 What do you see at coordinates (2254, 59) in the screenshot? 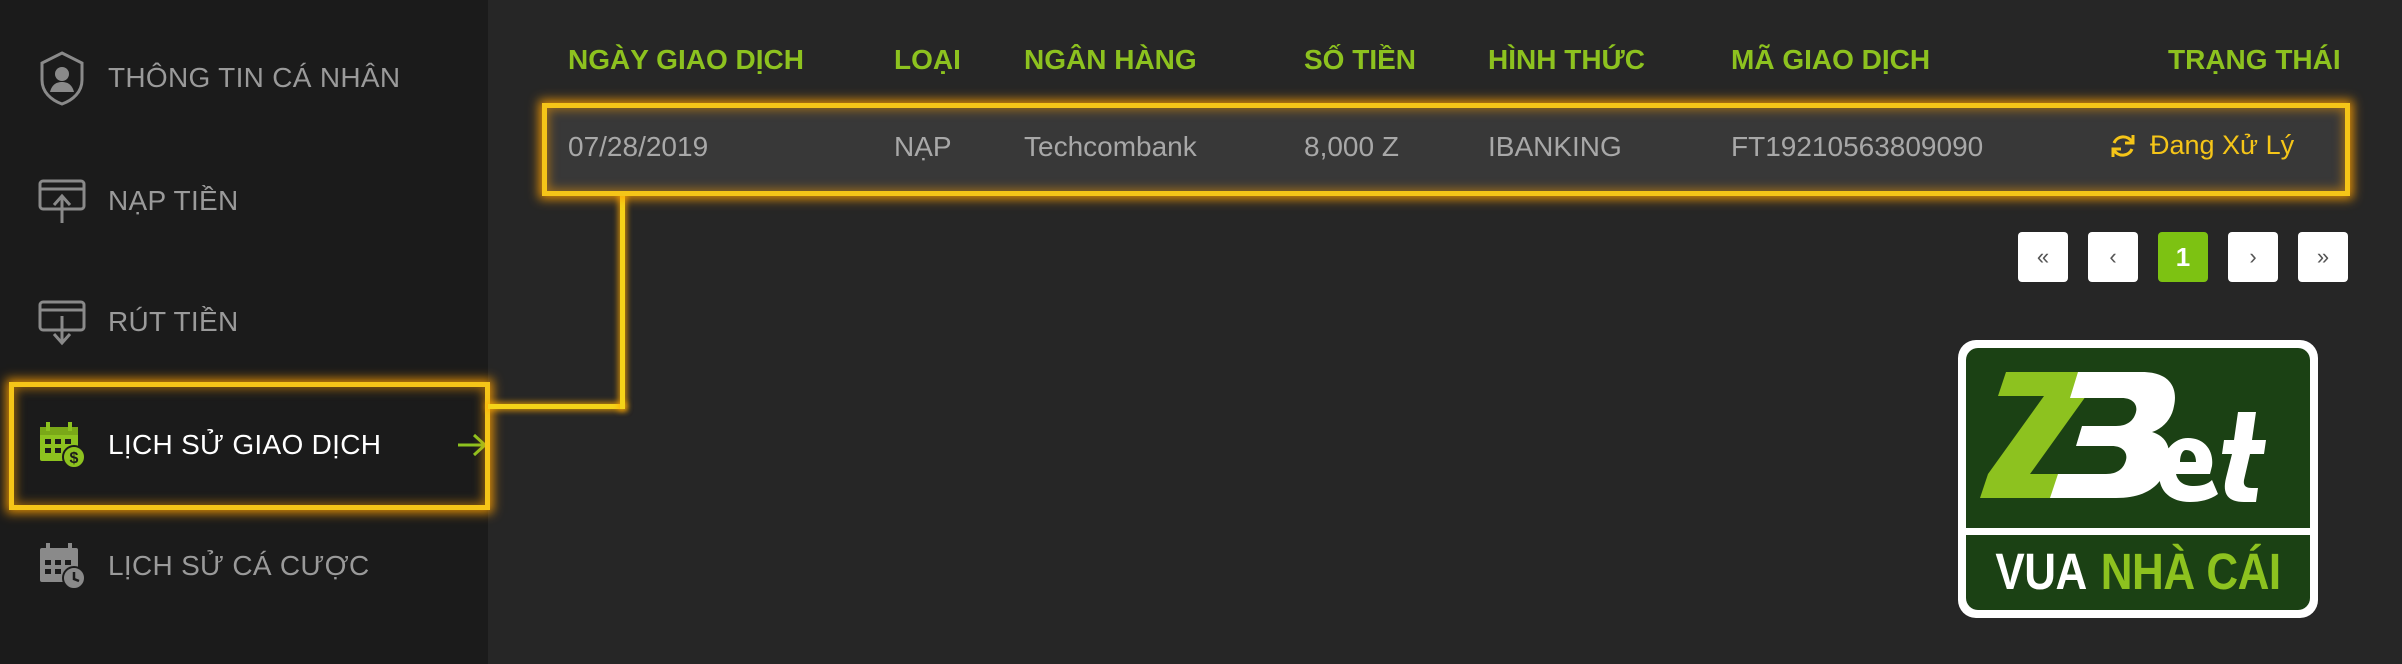
I see `column-header-status: TRẠNG THÁI` at bounding box center [2254, 59].